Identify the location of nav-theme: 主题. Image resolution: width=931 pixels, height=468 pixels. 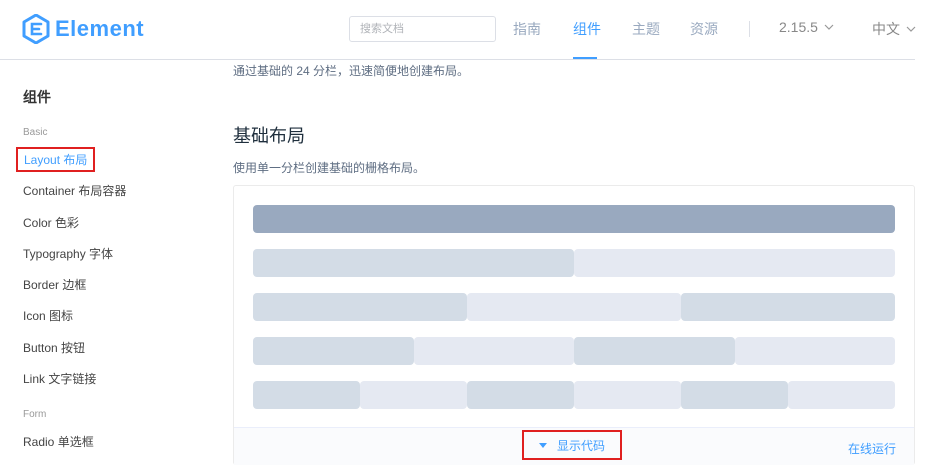
(646, 29).